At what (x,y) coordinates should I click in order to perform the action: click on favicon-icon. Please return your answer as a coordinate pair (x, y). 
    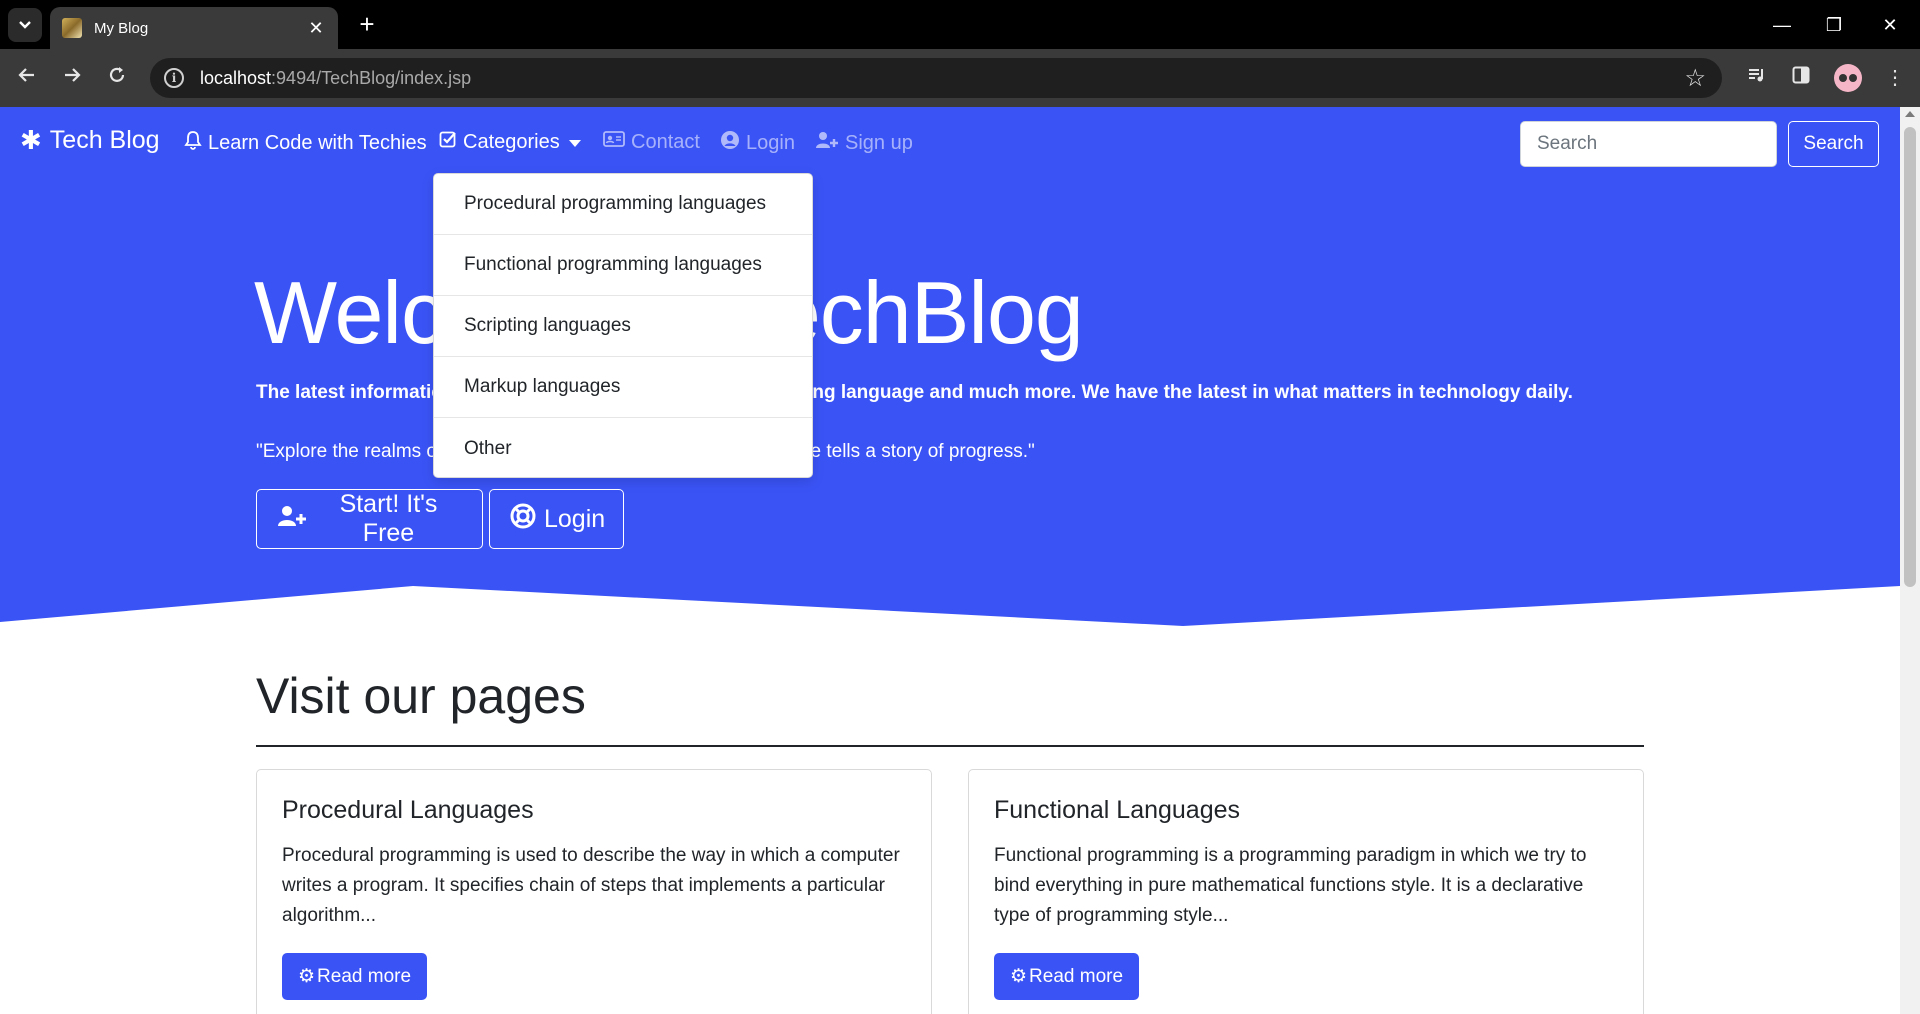
    Looking at the image, I should click on (72, 28).